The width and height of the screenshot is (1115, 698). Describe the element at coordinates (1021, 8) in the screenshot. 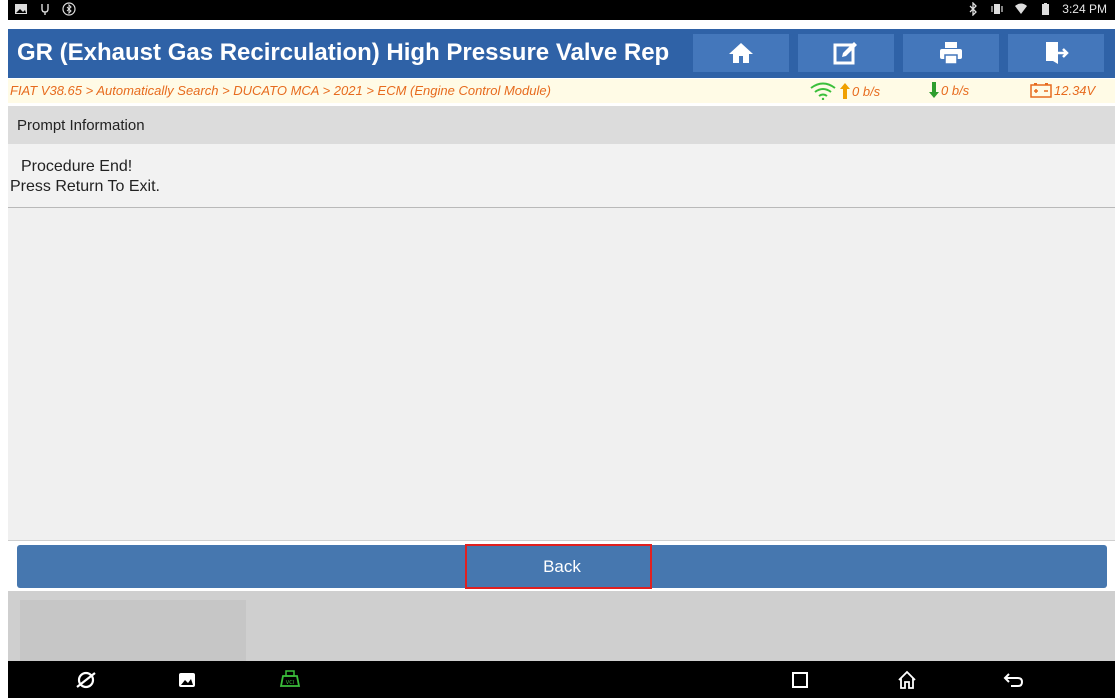

I see `wifi-icon` at that location.